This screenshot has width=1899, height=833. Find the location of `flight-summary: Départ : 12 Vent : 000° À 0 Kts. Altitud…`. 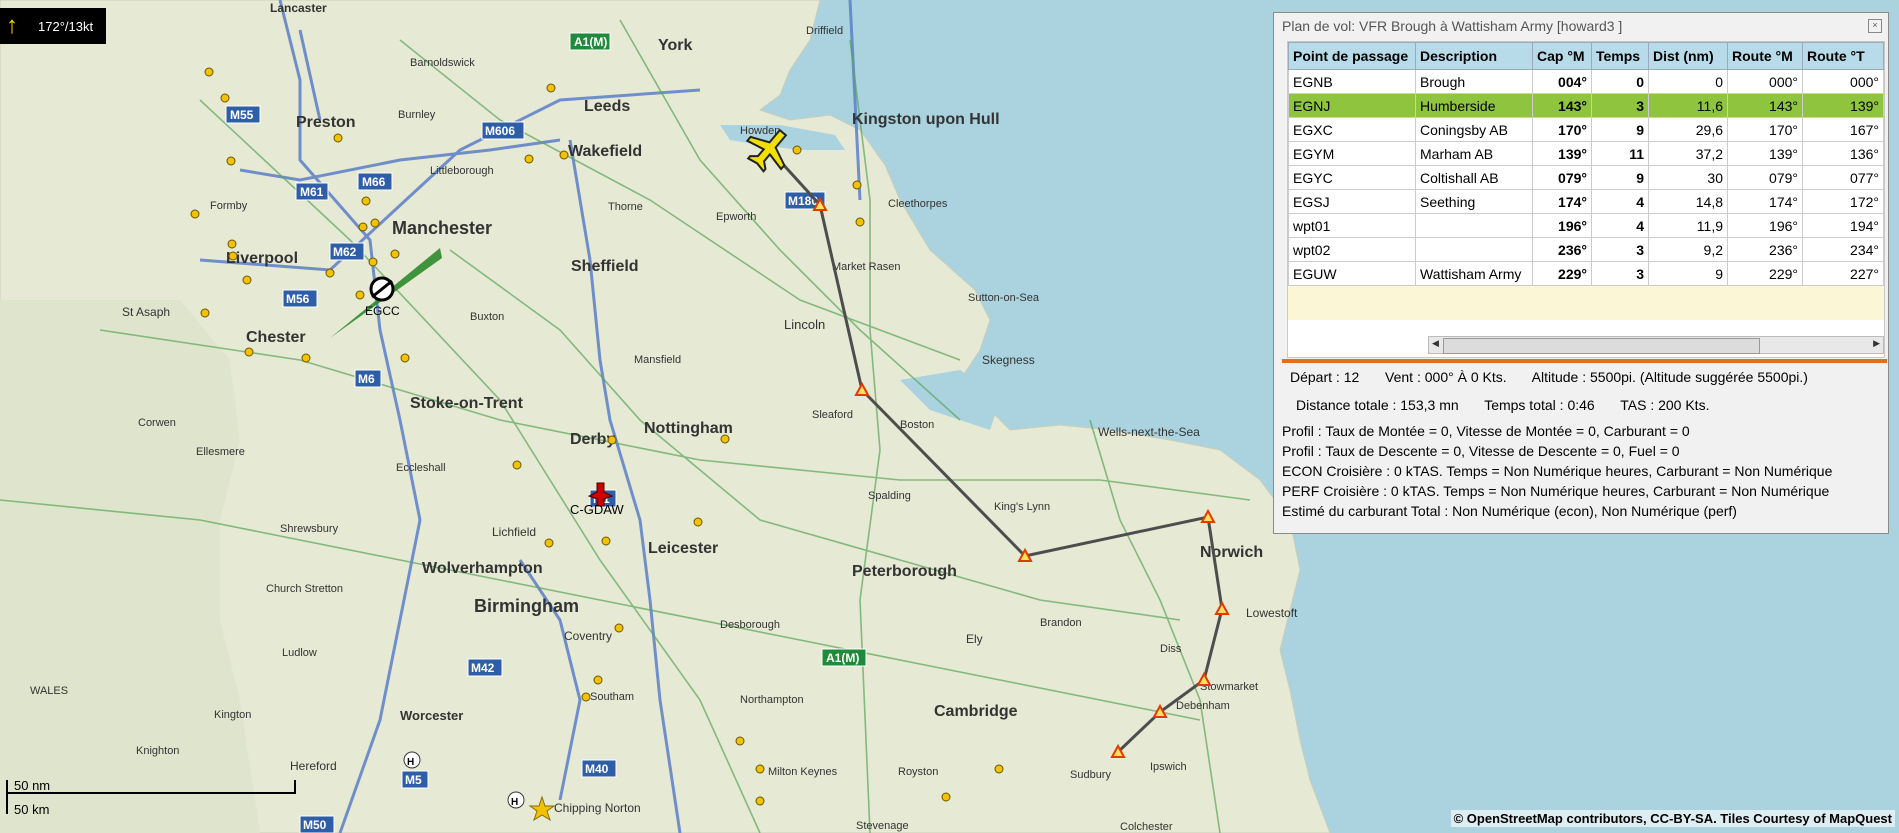

flight-summary: Départ : 12 Vent : 000° À 0 Kts. Altitud… is located at coordinates (1582, 444).